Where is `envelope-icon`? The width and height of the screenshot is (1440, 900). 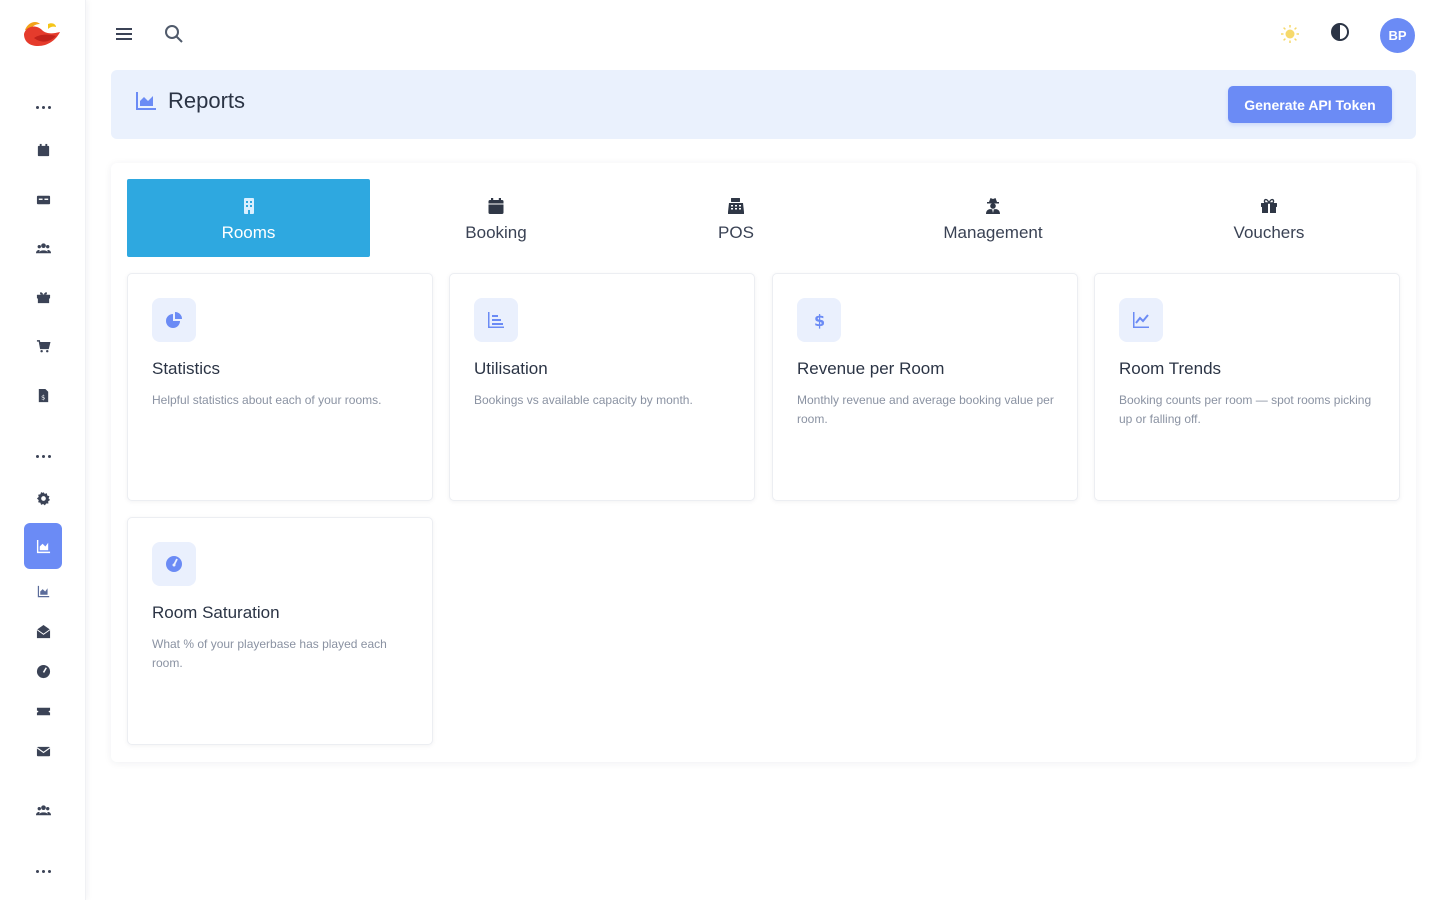
envelope-icon is located at coordinates (43, 751).